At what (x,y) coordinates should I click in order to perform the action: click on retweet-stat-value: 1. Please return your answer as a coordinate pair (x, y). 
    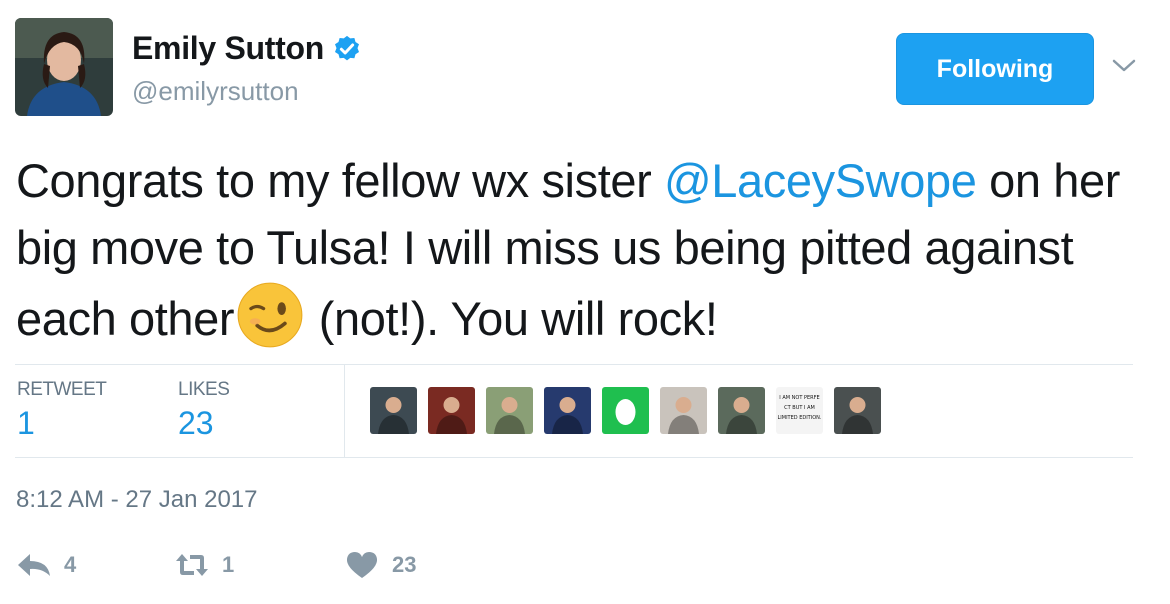
    Looking at the image, I should click on (26, 423).